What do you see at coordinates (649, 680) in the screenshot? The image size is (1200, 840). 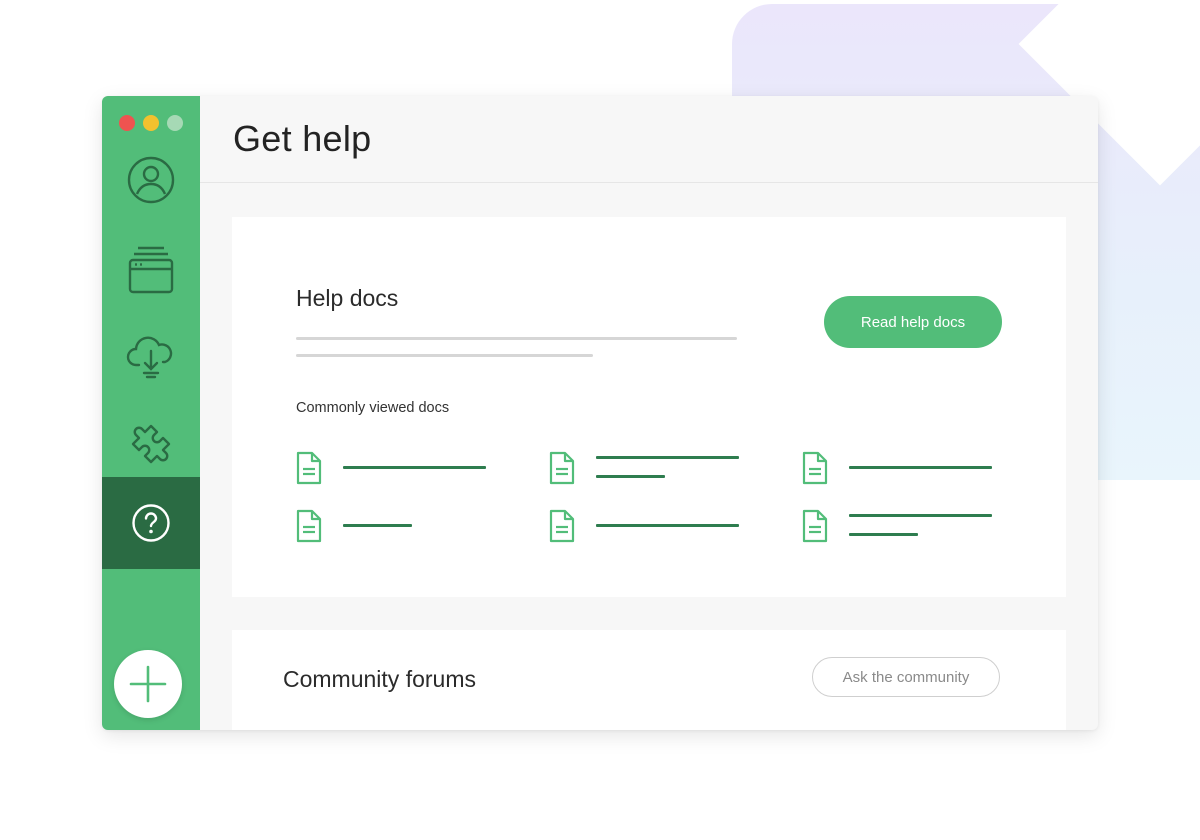 I see `community-forums-card: Community forums Ask the community` at bounding box center [649, 680].